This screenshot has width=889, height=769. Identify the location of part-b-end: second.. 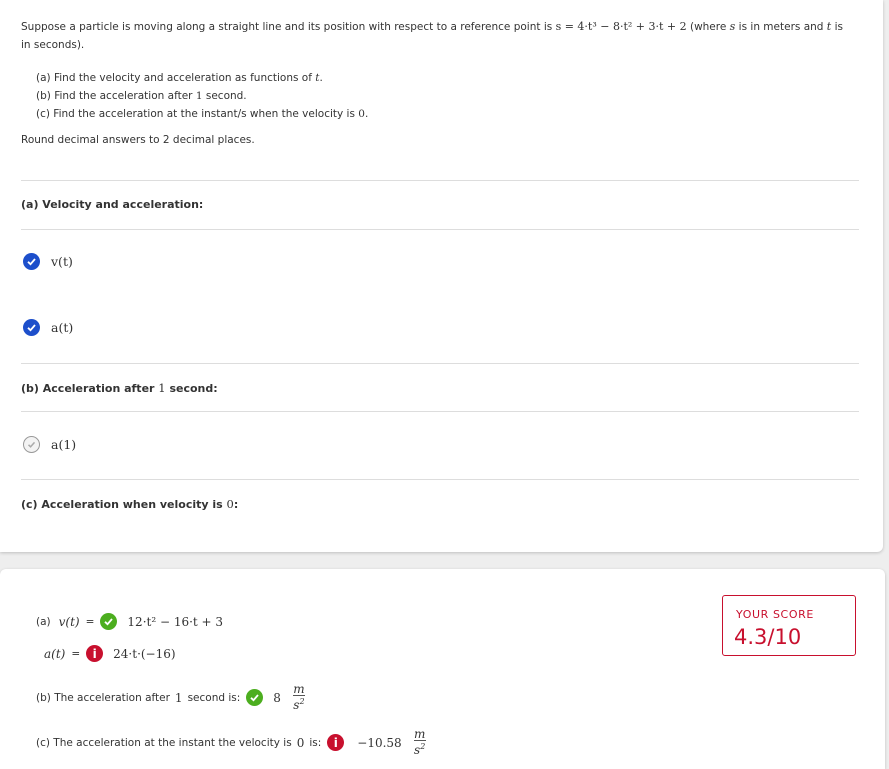
(226, 96).